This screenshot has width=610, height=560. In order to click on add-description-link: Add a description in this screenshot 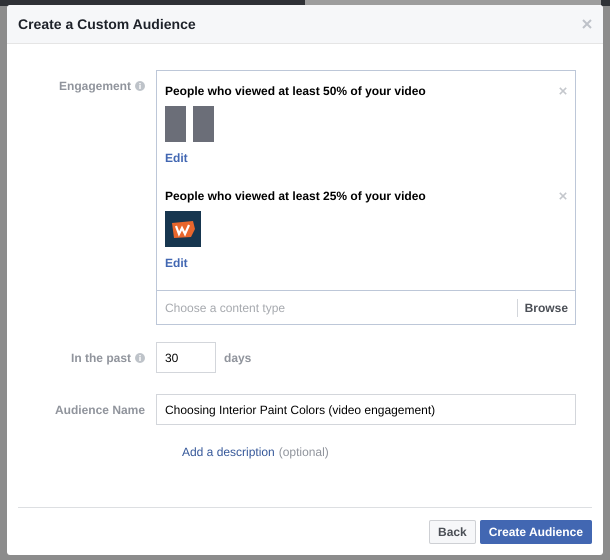, I will do `click(228, 452)`.